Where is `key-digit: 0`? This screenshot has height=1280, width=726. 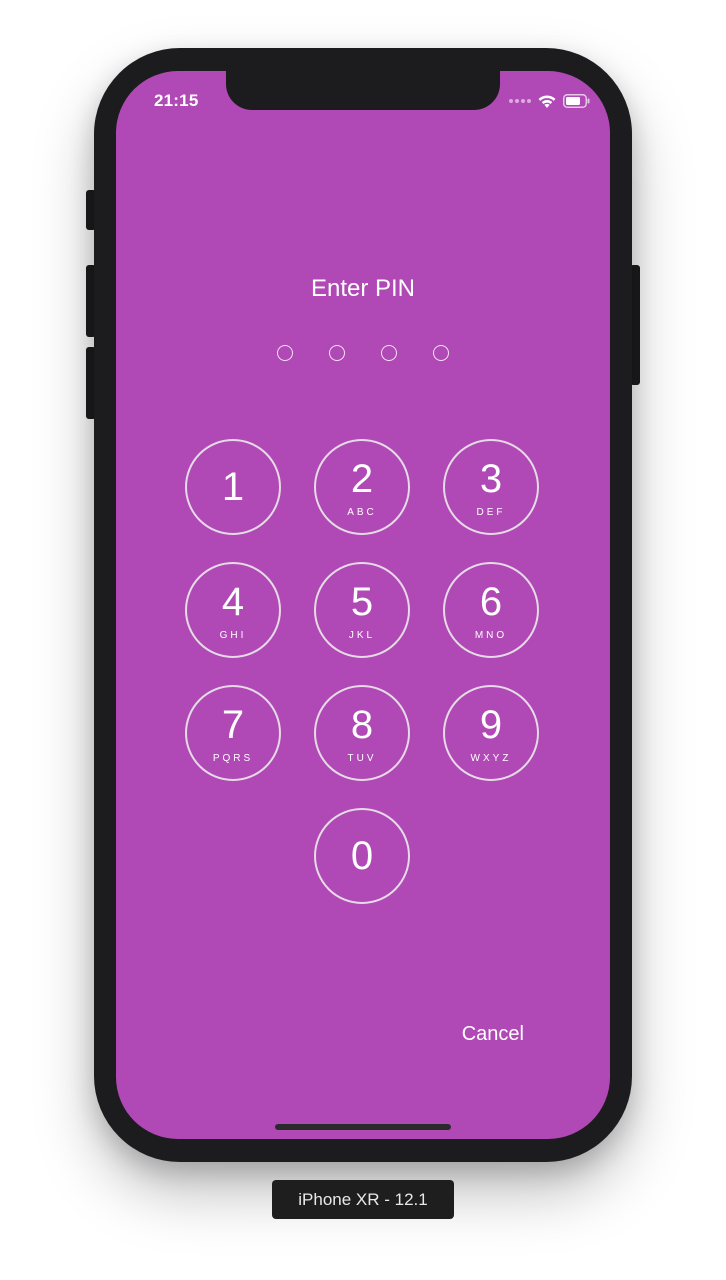 key-digit: 0 is located at coordinates (362, 856).